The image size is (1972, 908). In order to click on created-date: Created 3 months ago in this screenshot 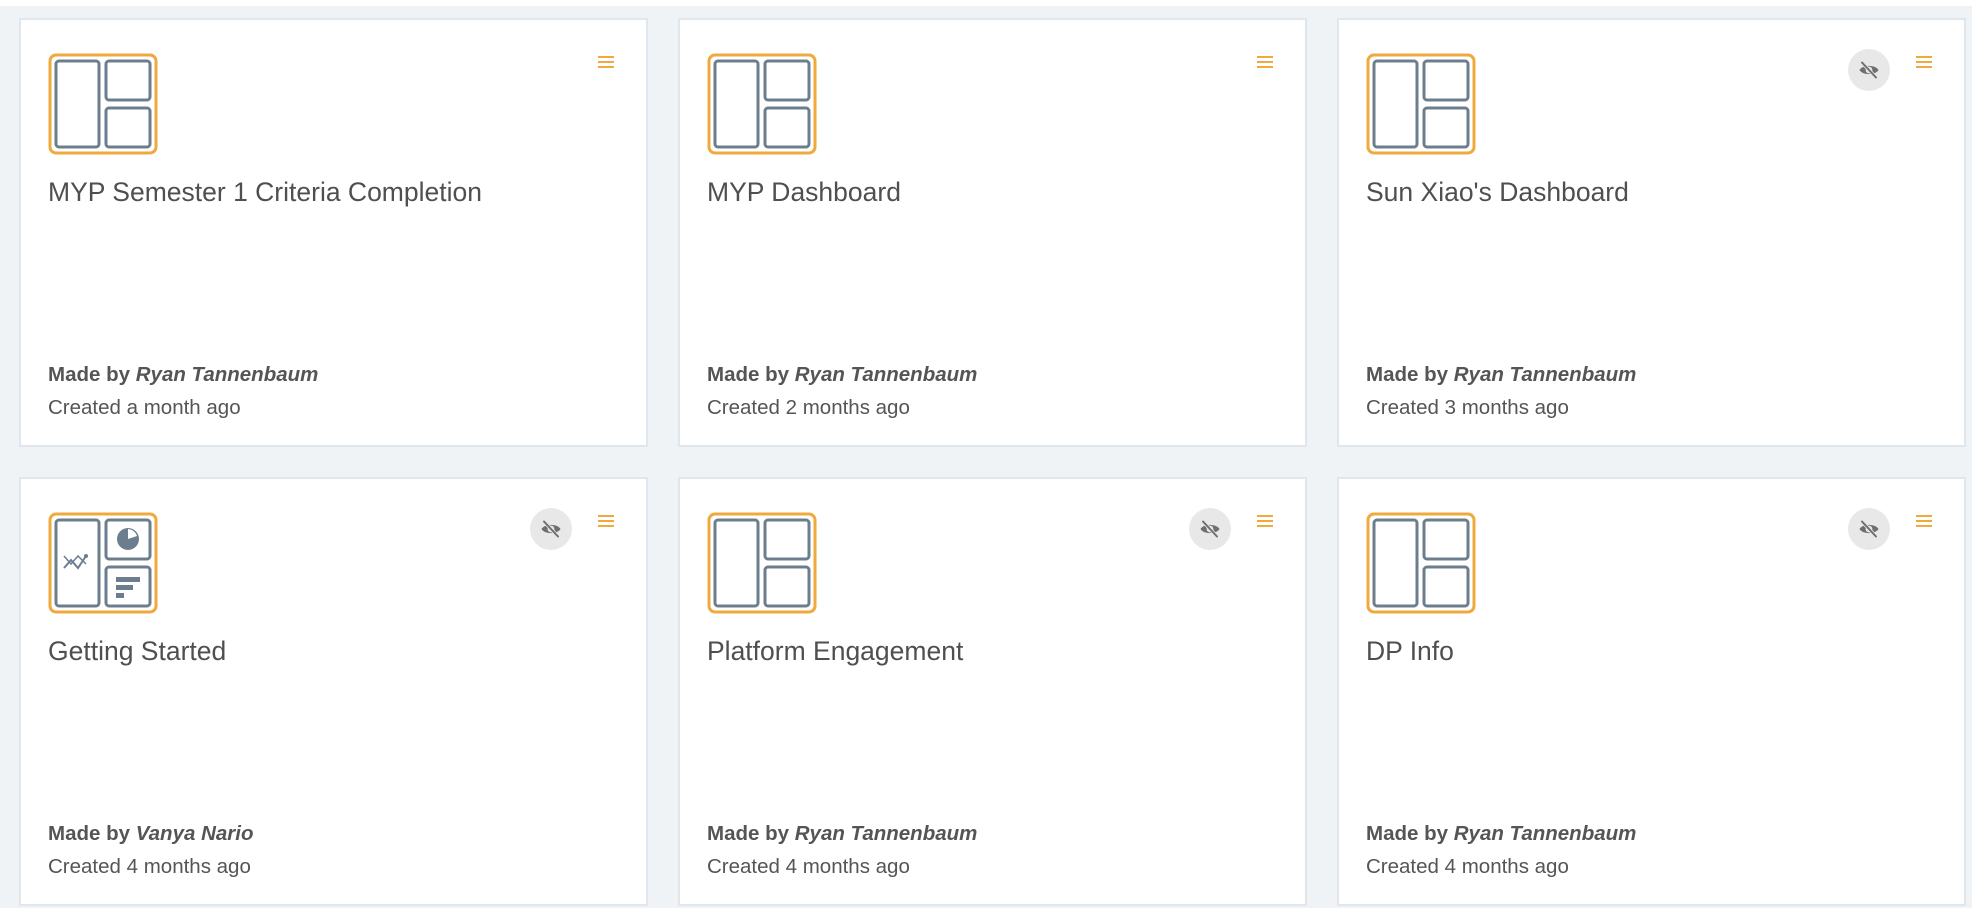, I will do `click(1467, 407)`.